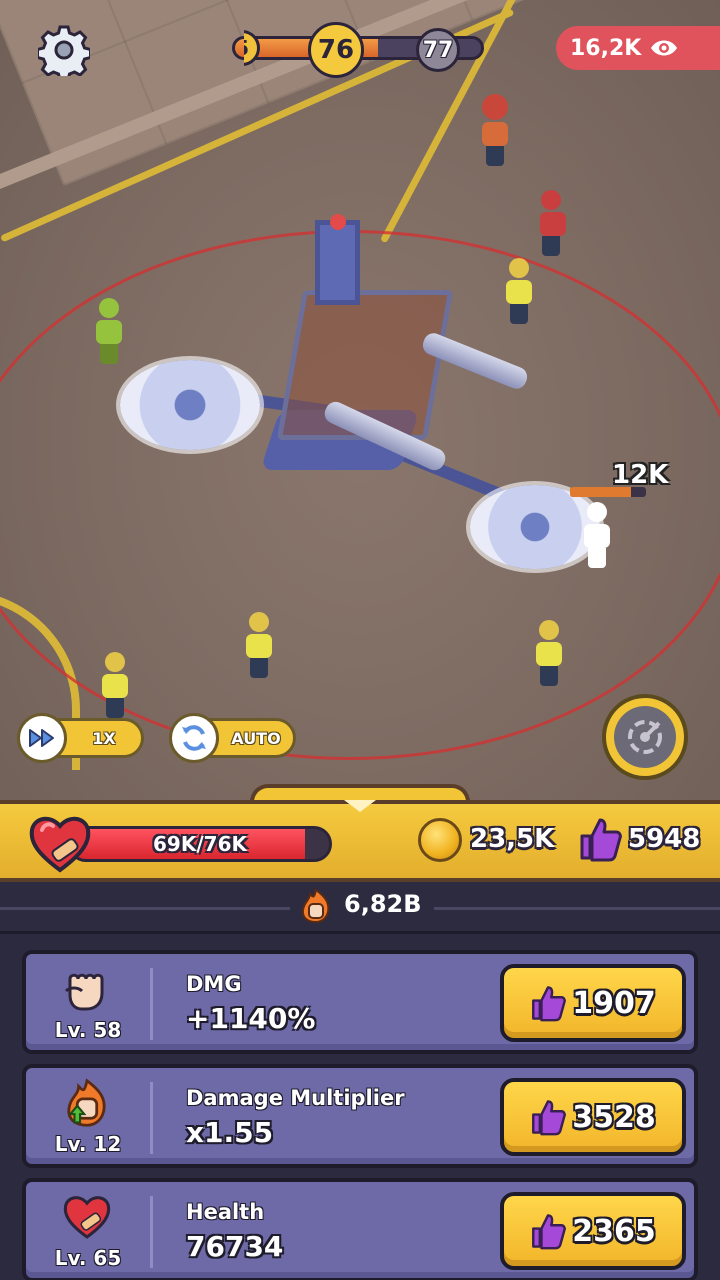 The height and width of the screenshot is (1280, 720). I want to click on special-skill-button, so click(645, 737).